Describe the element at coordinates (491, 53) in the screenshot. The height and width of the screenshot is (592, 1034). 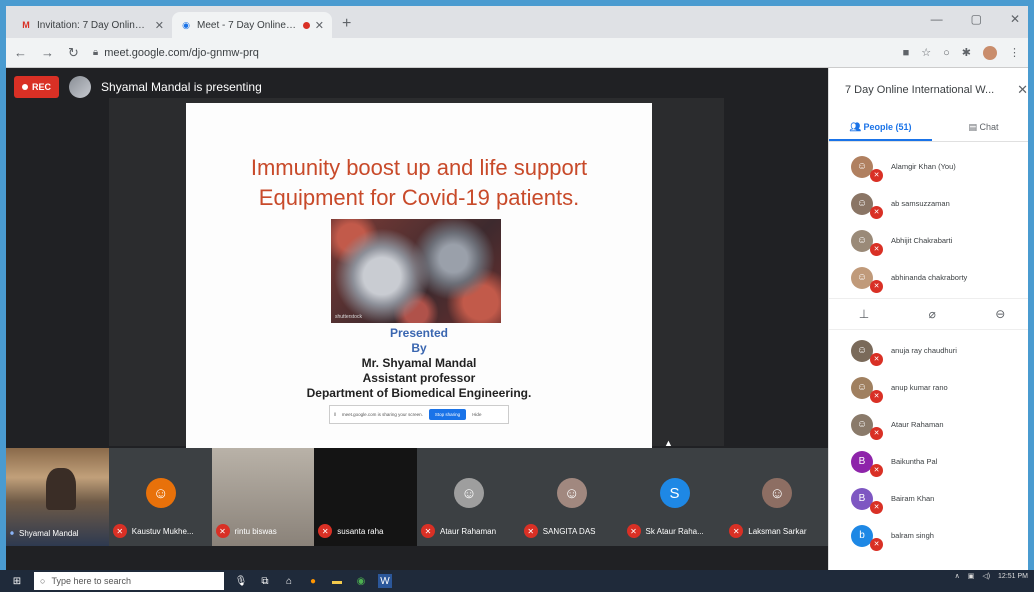
I see `url-field: 🔒︎ meet.google.com/djo-gnmw-prq` at that location.